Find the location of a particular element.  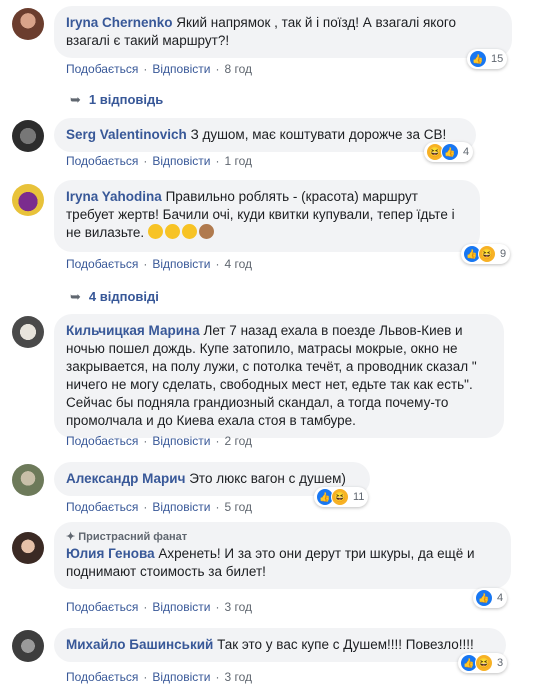

comment-actions: Подобається · Відповісти · 5 год is located at coordinates (159, 507).